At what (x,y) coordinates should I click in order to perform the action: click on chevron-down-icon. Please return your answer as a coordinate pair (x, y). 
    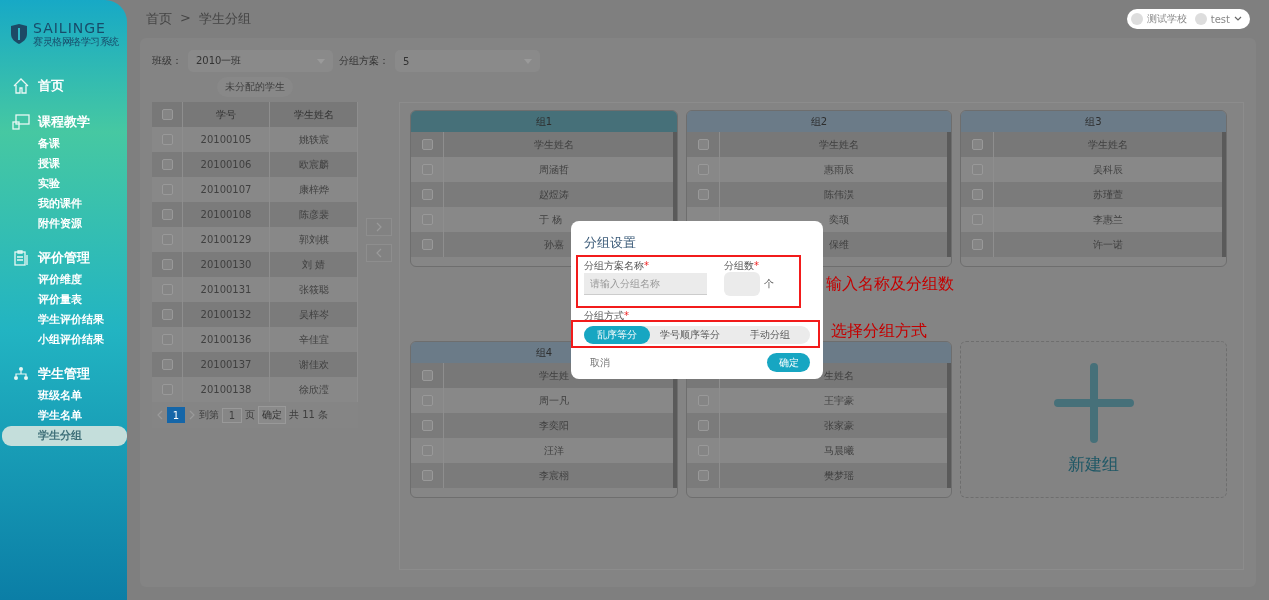
    Looking at the image, I should click on (1238, 19).